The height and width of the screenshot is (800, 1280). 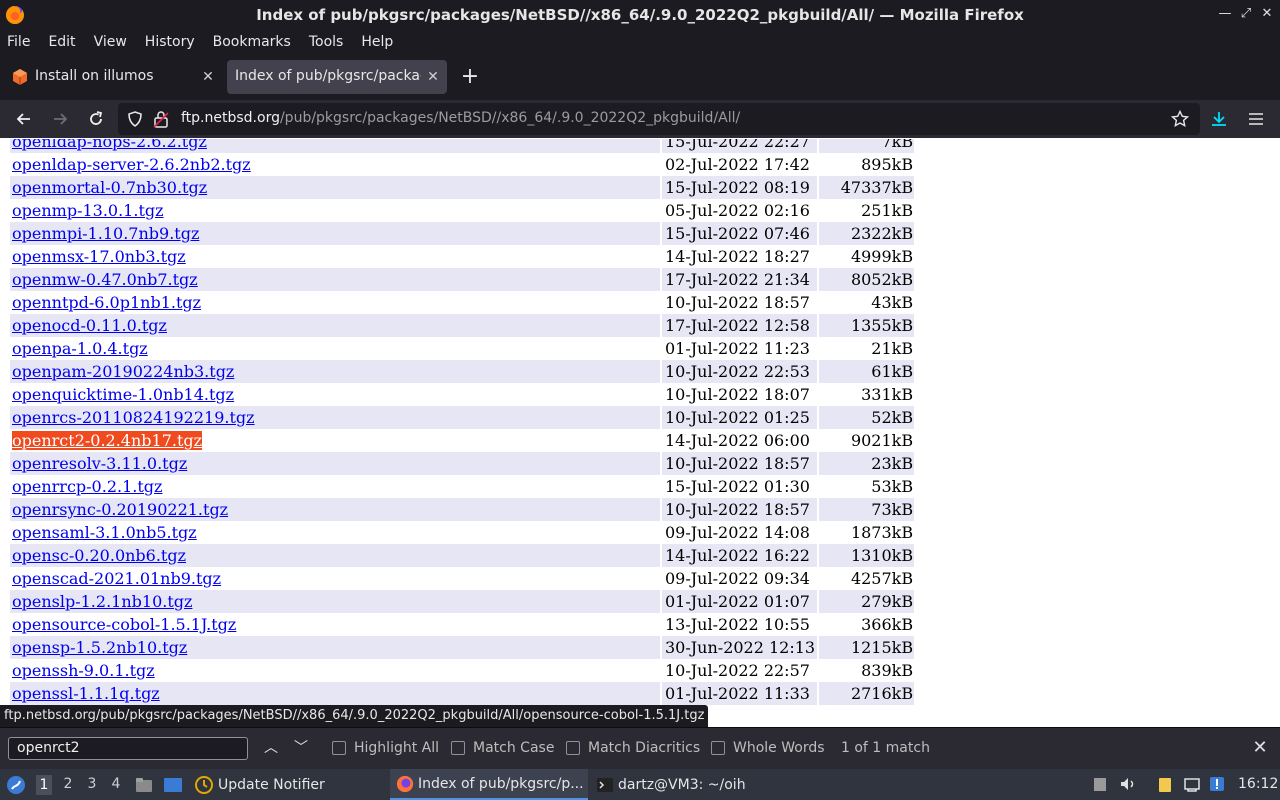 What do you see at coordinates (92, 784) in the screenshot?
I see `workspace-3: 3` at bounding box center [92, 784].